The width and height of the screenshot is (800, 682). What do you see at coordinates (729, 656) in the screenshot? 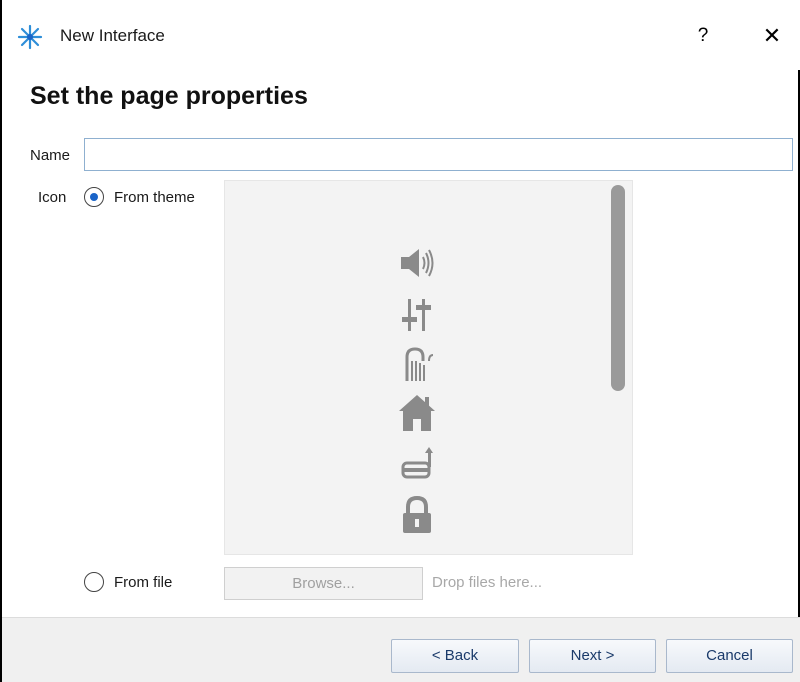
I see `cancel-button: Cancel` at bounding box center [729, 656].